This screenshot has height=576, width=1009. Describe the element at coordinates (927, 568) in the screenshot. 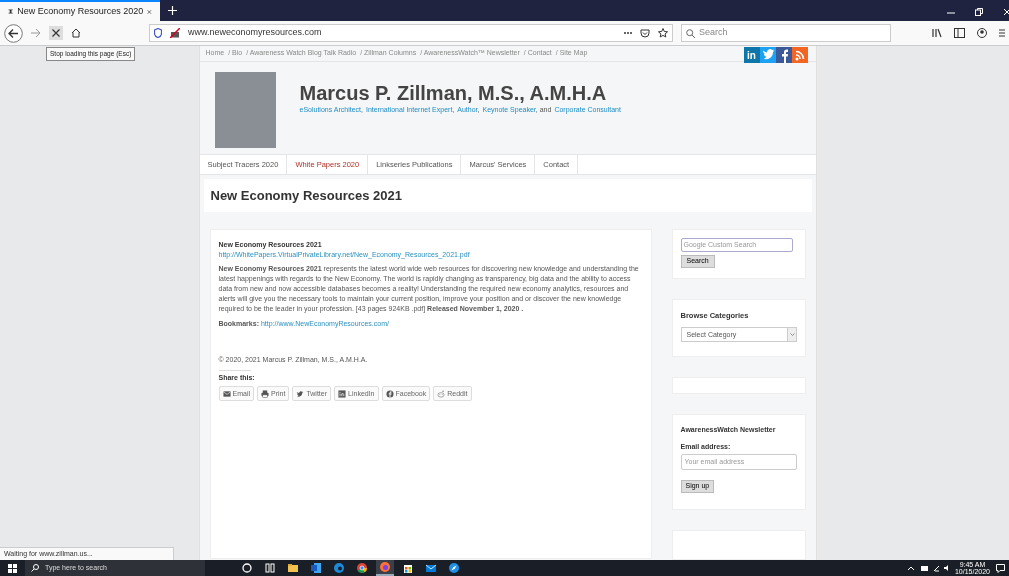

I see `tray-icons-drawing` at that location.